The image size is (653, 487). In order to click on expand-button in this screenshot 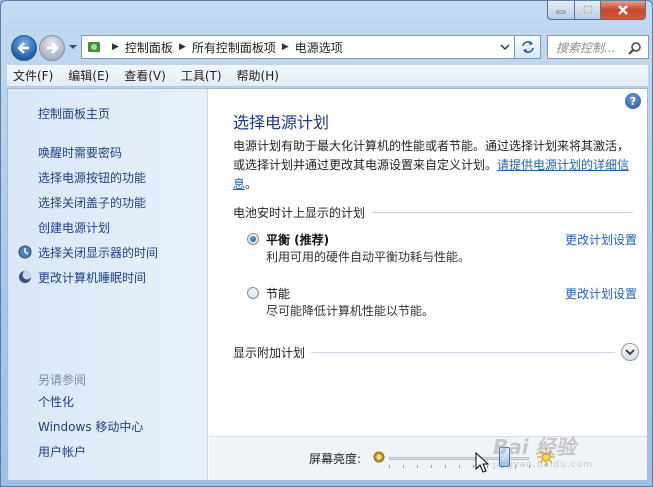, I will do `click(630, 352)`.